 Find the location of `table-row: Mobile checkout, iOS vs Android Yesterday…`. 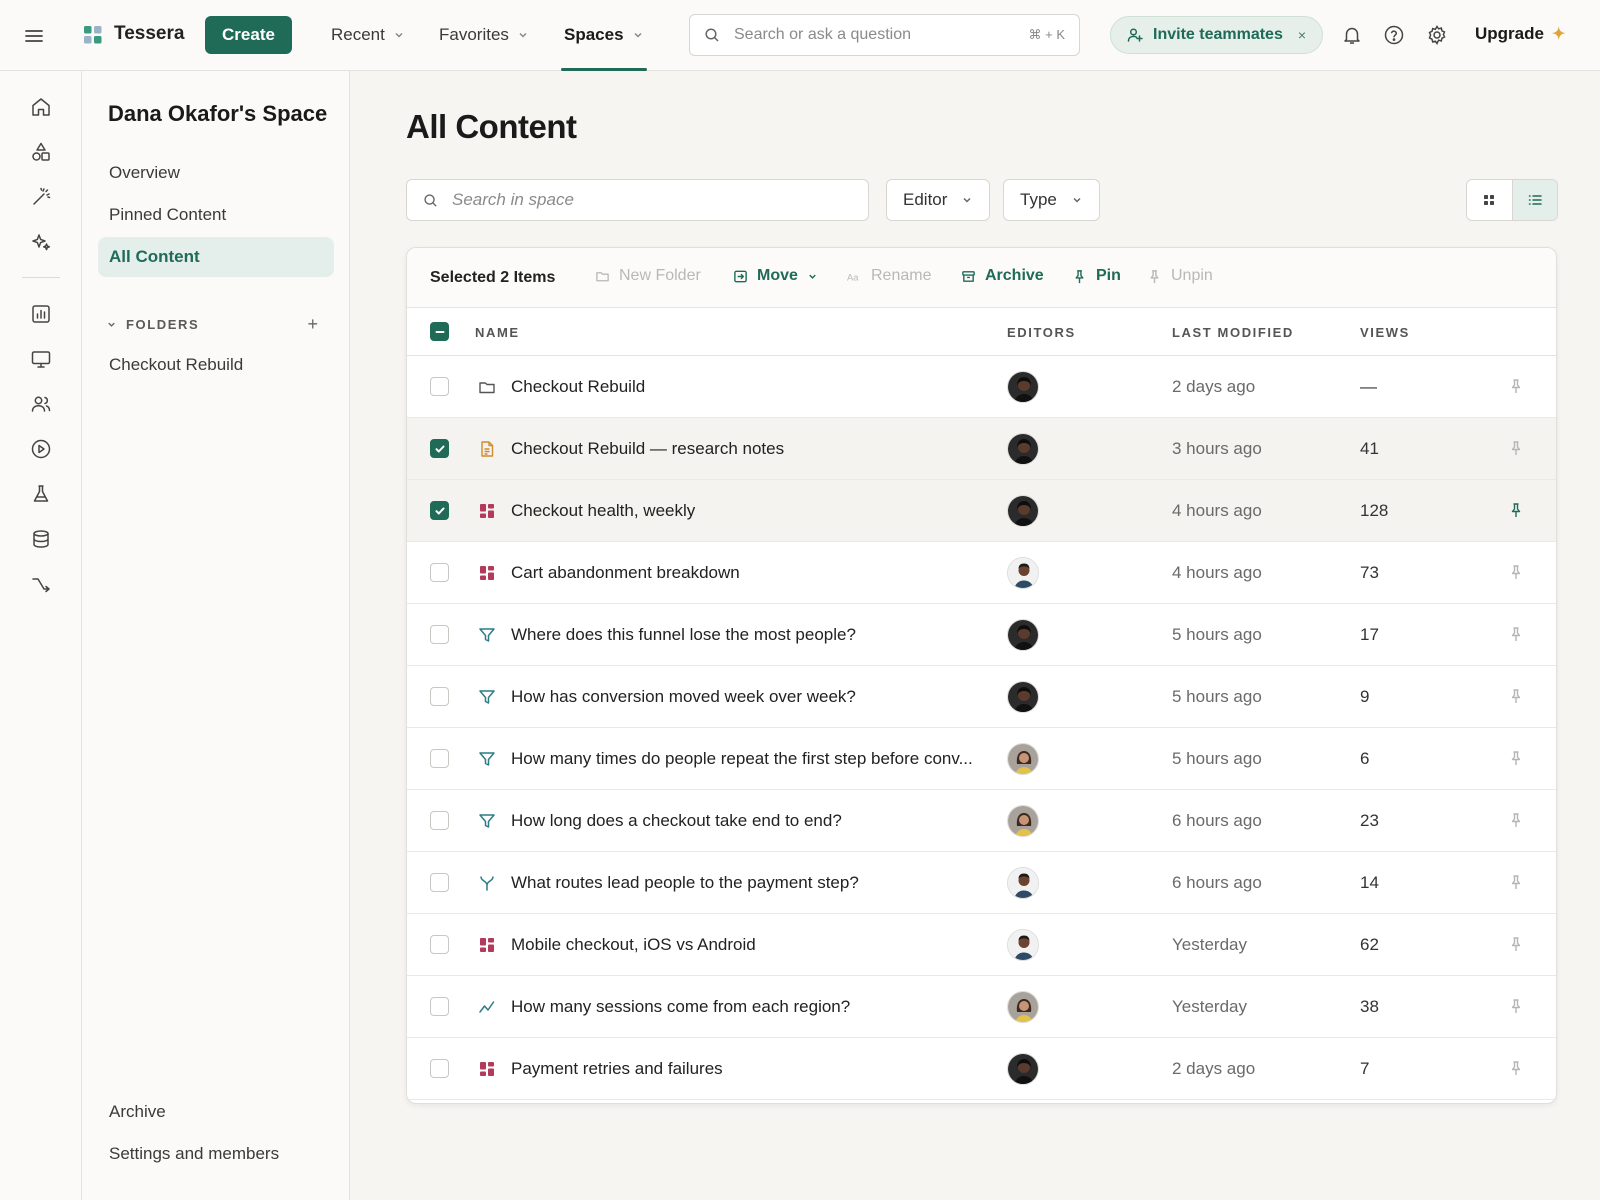

table-row: Mobile checkout, iOS vs Android Yesterday… is located at coordinates (981, 945).